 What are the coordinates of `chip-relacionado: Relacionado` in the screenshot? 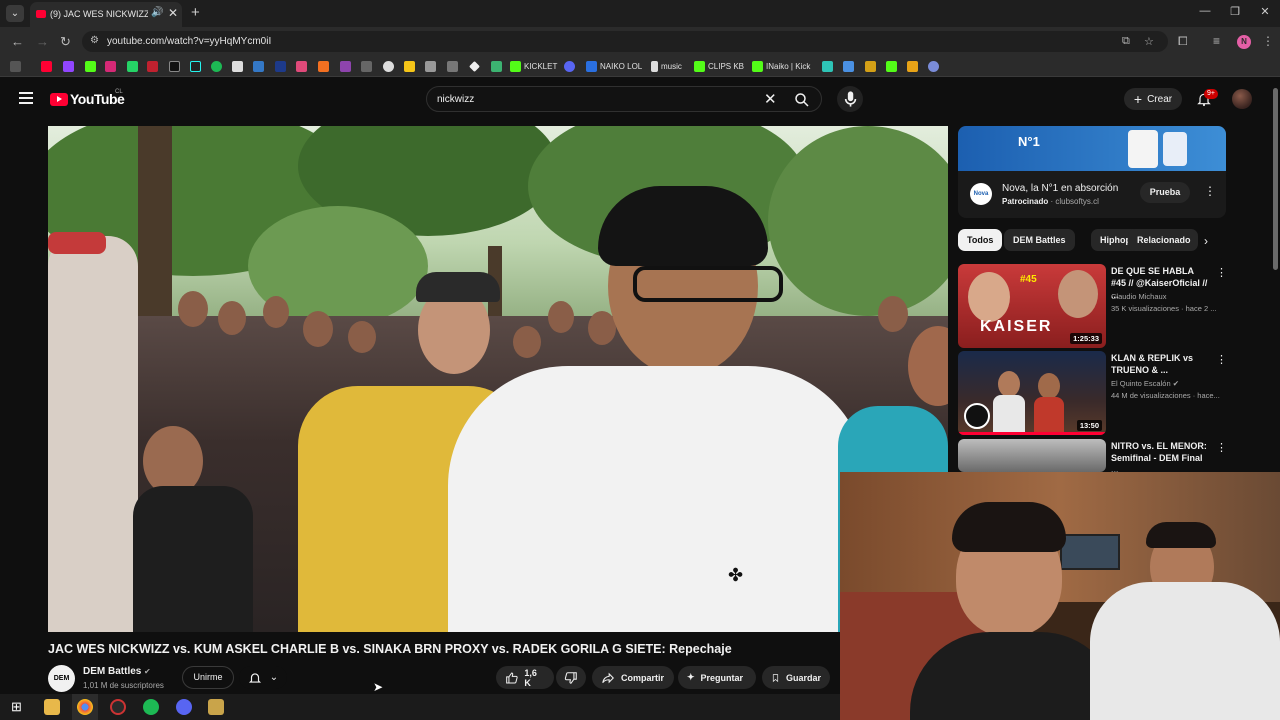 It's located at (1163, 240).